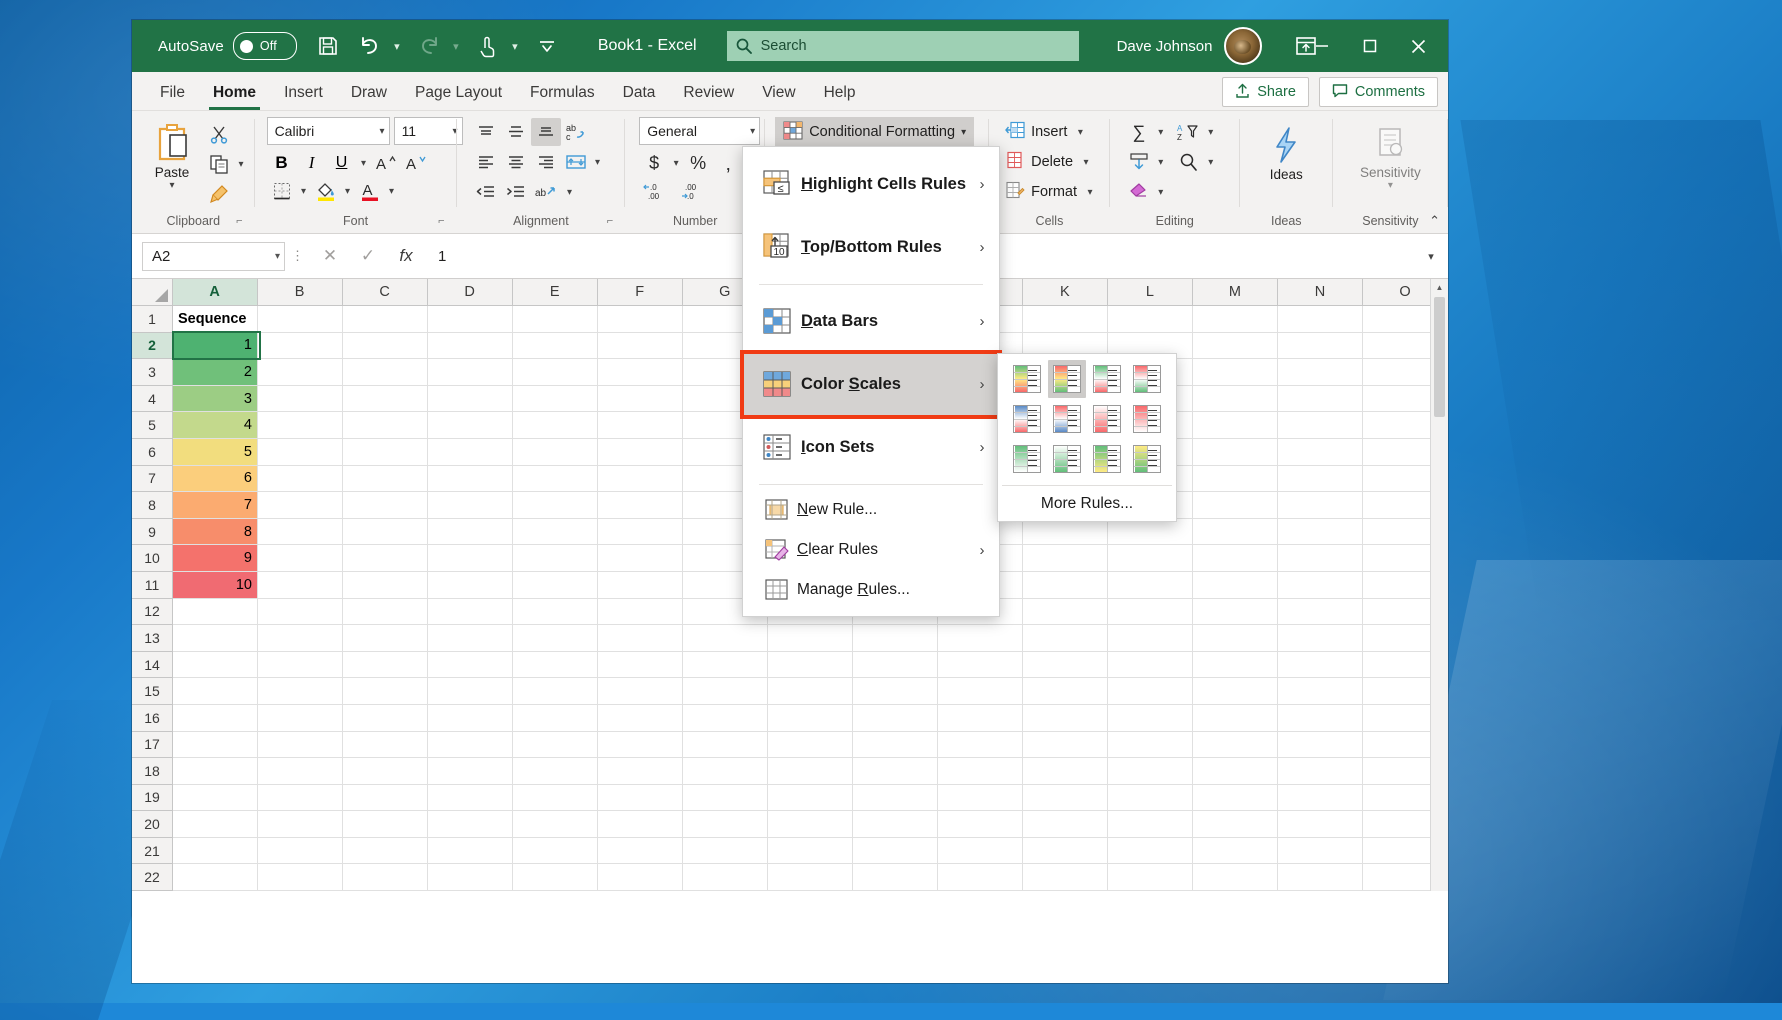 The width and height of the screenshot is (1782, 1020). What do you see at coordinates (840, 93) in the screenshot?
I see `tab-help: Help` at bounding box center [840, 93].